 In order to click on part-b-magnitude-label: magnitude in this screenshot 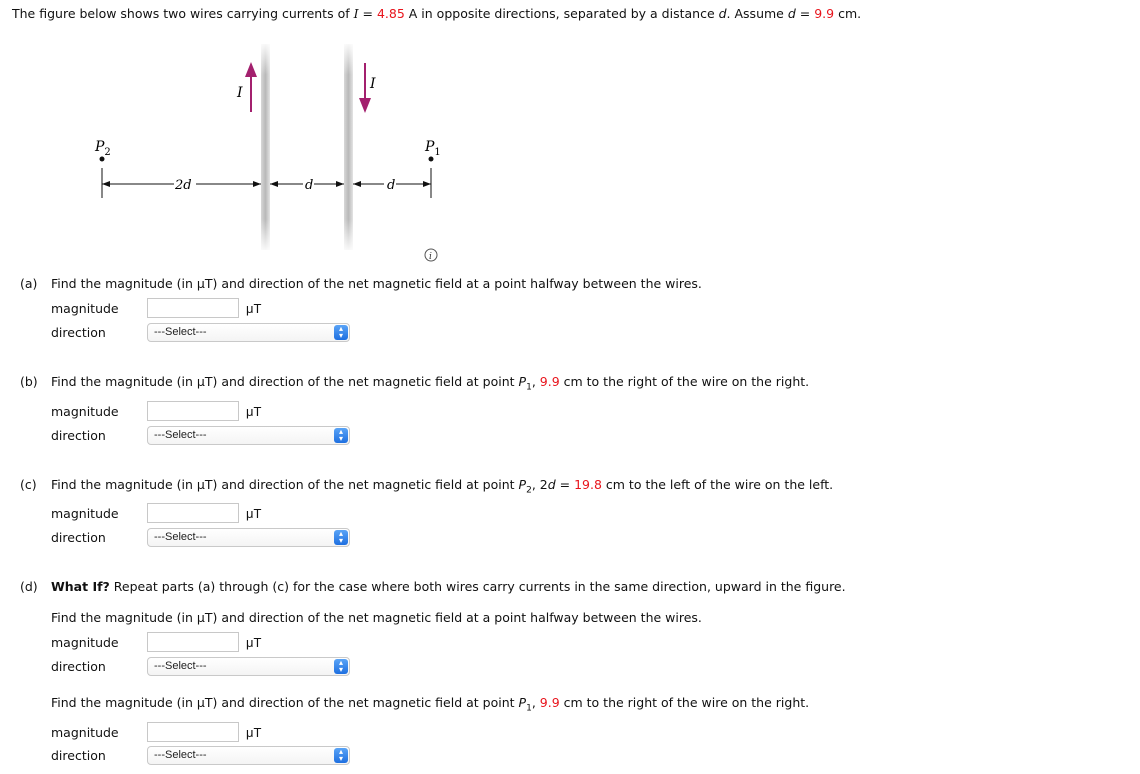, I will do `click(85, 411)`.